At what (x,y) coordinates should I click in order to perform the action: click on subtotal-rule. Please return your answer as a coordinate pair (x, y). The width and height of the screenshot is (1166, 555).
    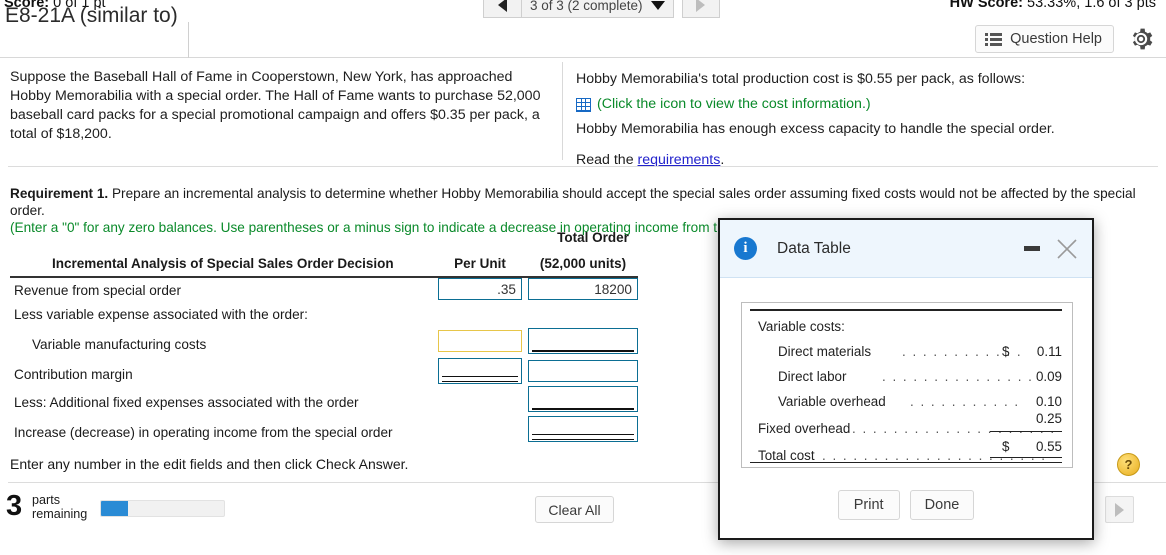
    Looking at the image, I should click on (1026, 432).